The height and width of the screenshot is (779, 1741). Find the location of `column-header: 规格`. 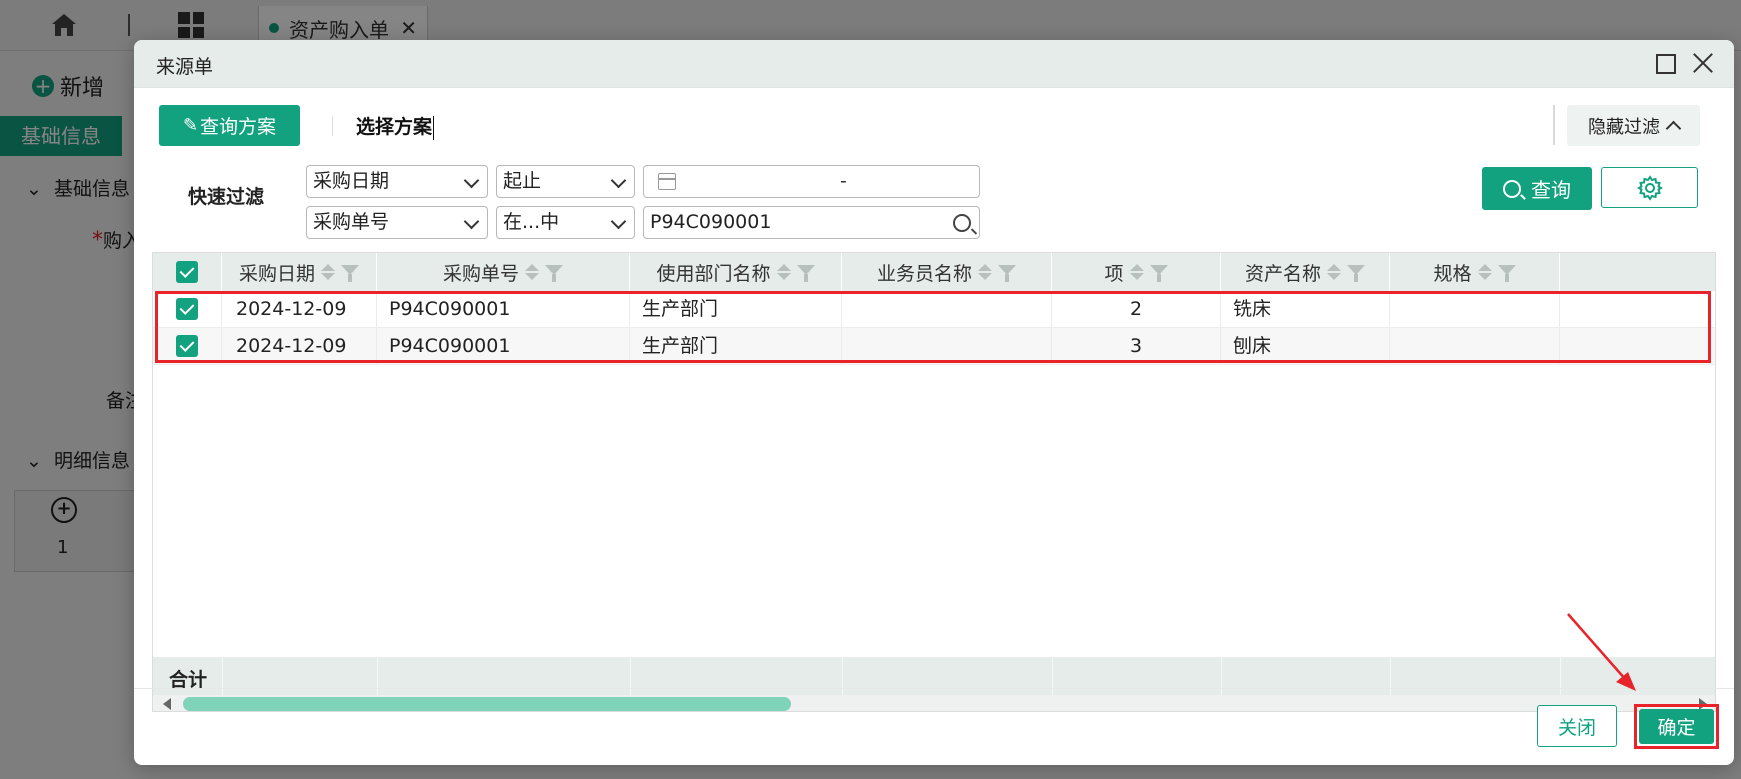

column-header: 规格 is located at coordinates (1475, 272).